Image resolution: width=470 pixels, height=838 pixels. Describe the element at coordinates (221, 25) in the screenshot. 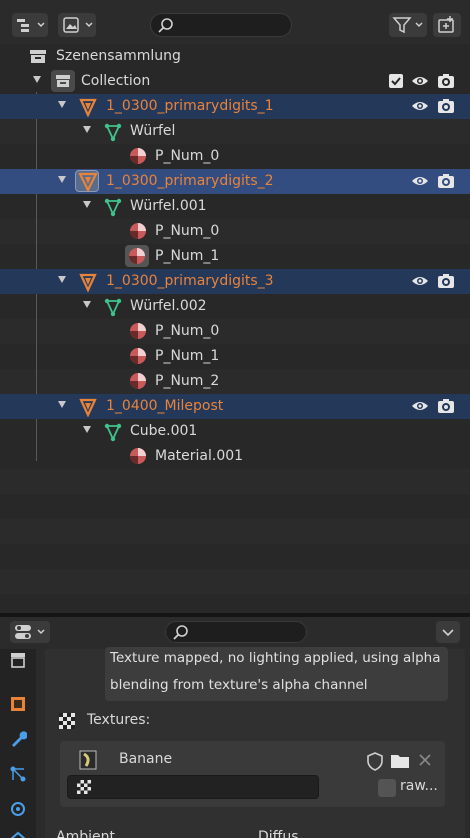

I see `outliner-search-input` at that location.